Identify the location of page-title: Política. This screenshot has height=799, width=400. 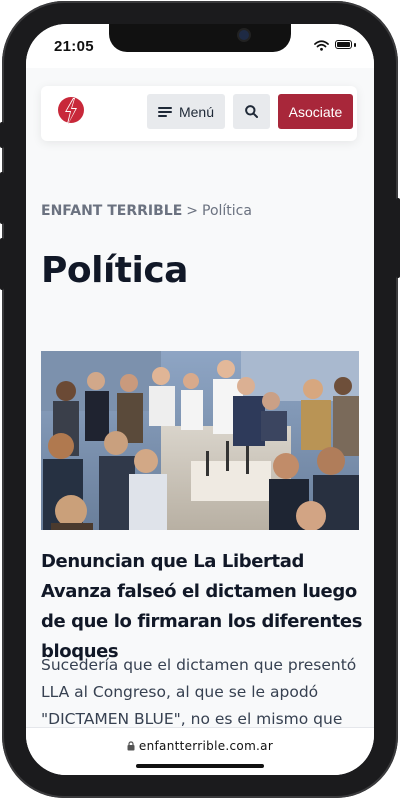
(114, 270).